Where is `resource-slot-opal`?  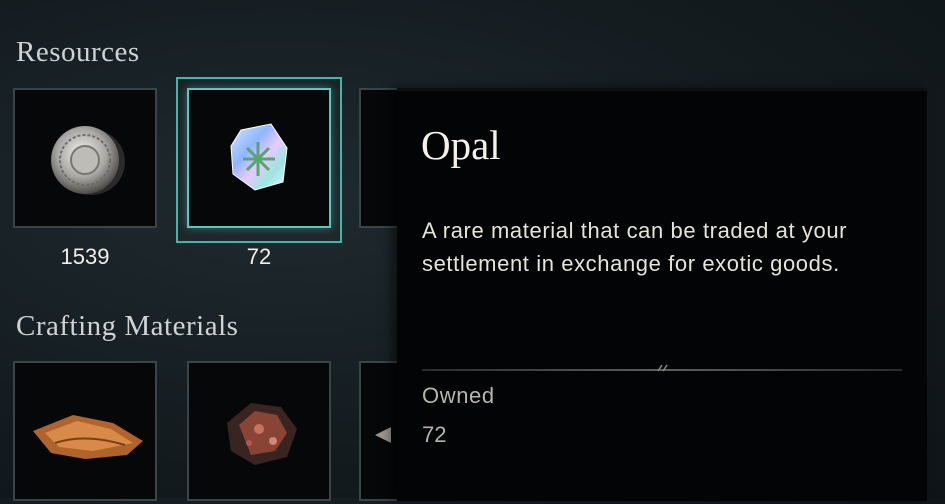 resource-slot-opal is located at coordinates (259, 158).